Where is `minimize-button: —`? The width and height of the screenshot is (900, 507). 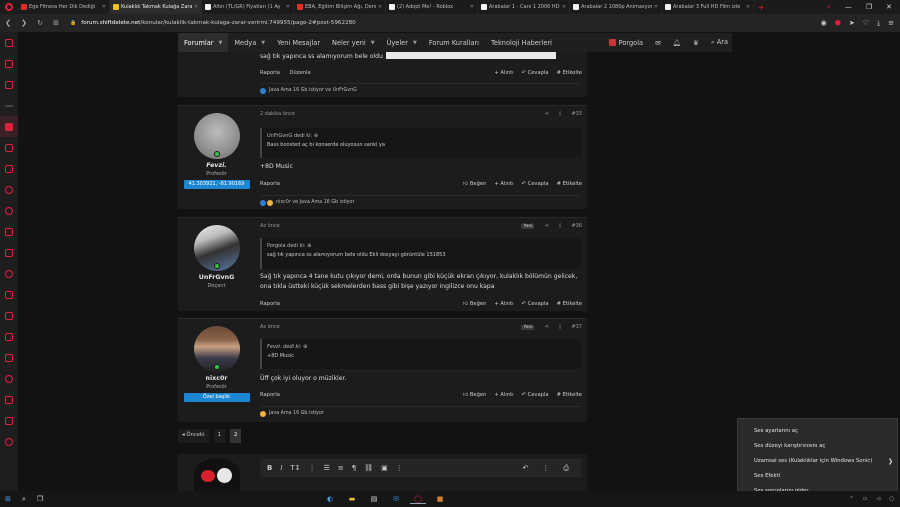 minimize-button: — is located at coordinates (848, 7).